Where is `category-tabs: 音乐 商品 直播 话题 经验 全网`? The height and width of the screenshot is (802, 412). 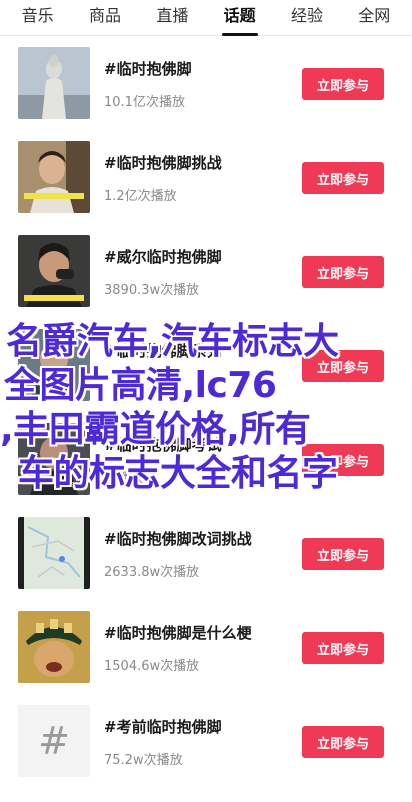 category-tabs: 音乐 商品 直播 话题 经验 全网 is located at coordinates (206, 18).